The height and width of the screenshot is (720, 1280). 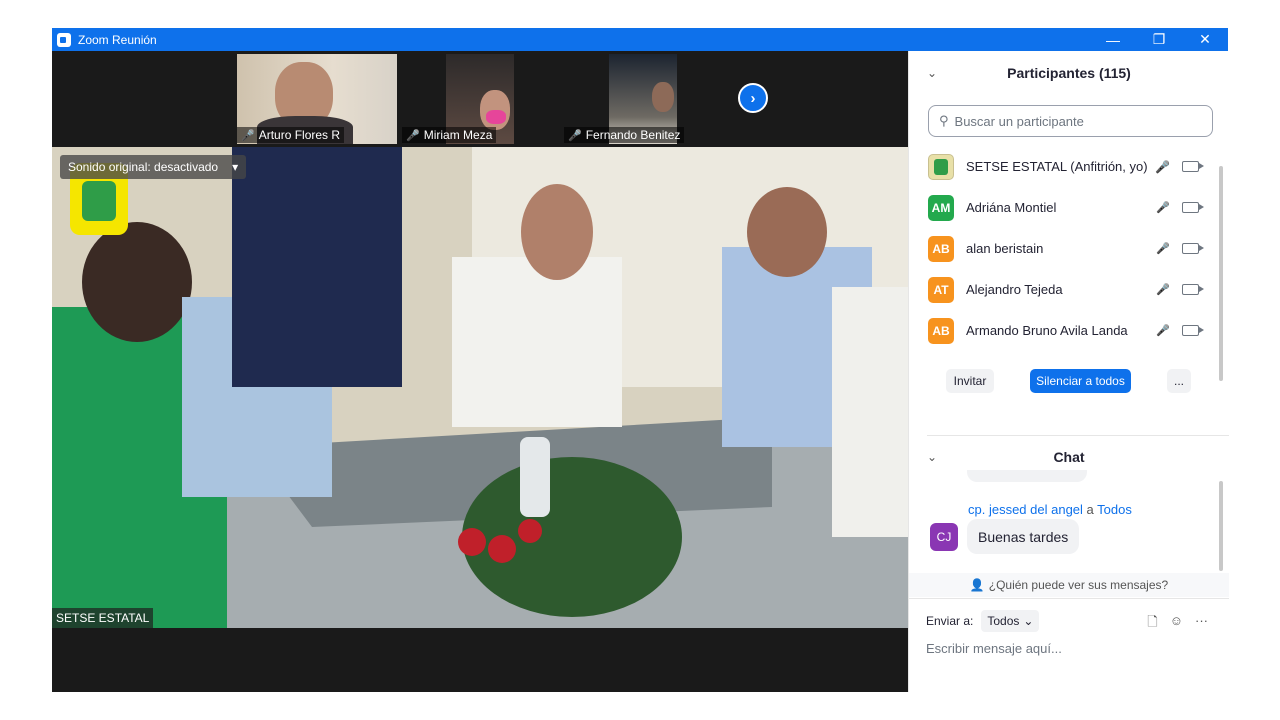 I want to click on who-can-see-messages-link: 👤 ¿Quién puede ver sus mensajes?, so click(x=1069, y=585).